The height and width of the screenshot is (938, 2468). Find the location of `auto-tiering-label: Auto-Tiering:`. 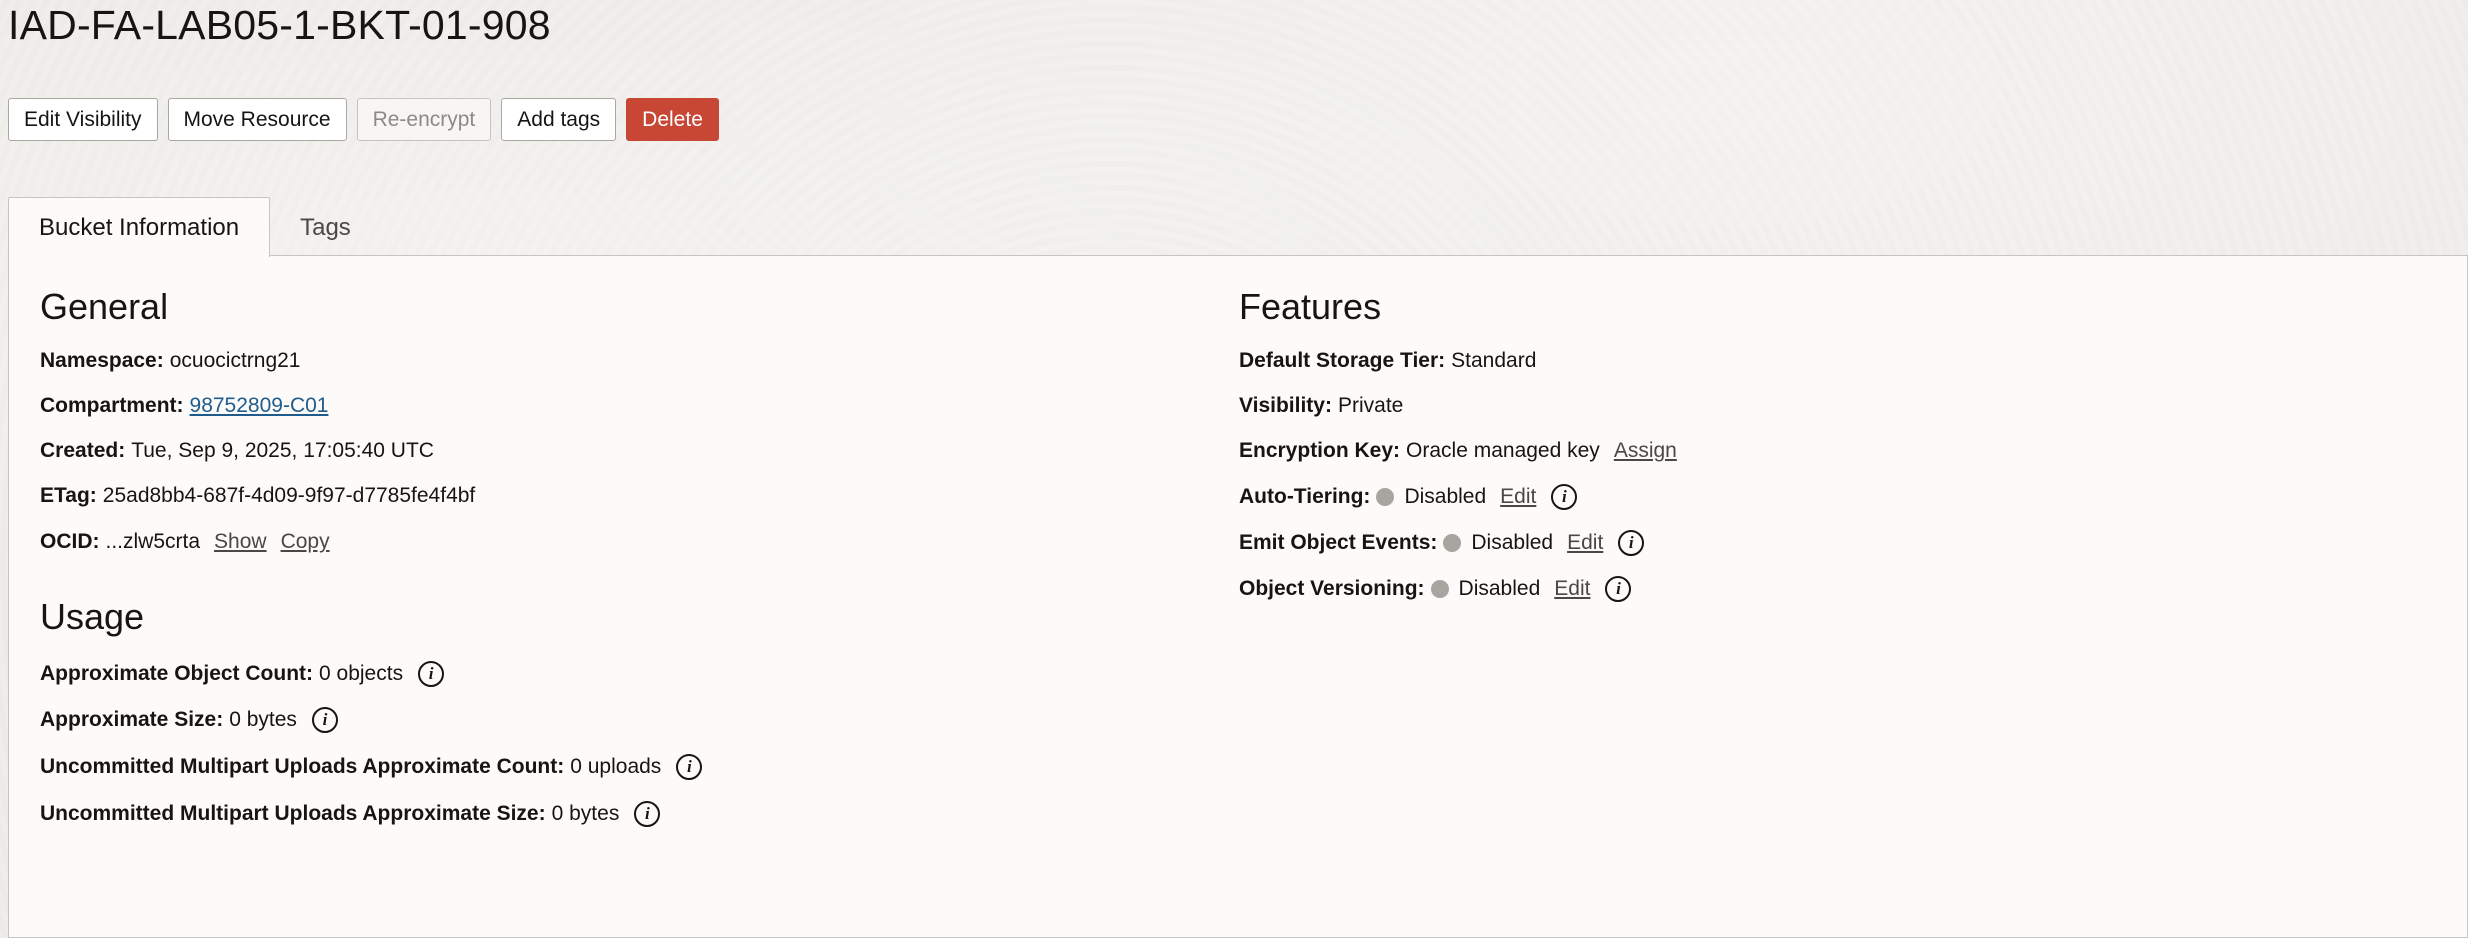

auto-tiering-label: Auto-Tiering: is located at coordinates (1305, 496).